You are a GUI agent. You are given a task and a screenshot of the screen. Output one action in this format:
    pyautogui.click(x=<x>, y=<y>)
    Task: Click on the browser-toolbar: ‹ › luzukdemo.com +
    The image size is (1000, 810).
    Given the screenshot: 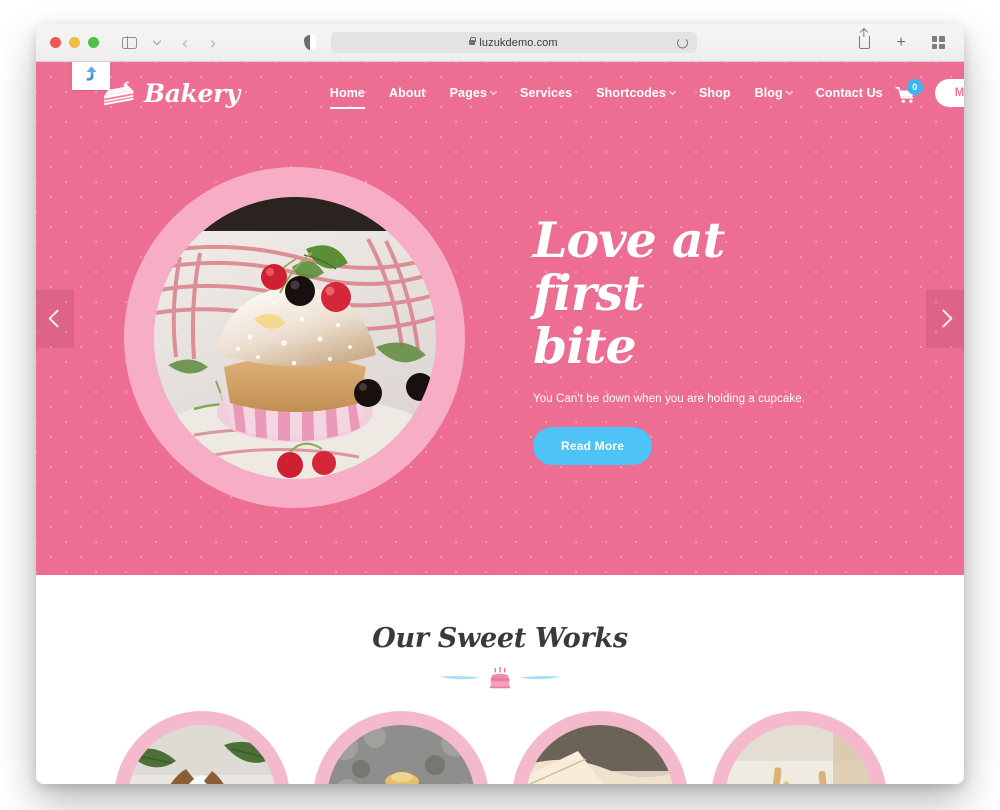 What is the action you would take?
    pyautogui.click(x=500, y=43)
    